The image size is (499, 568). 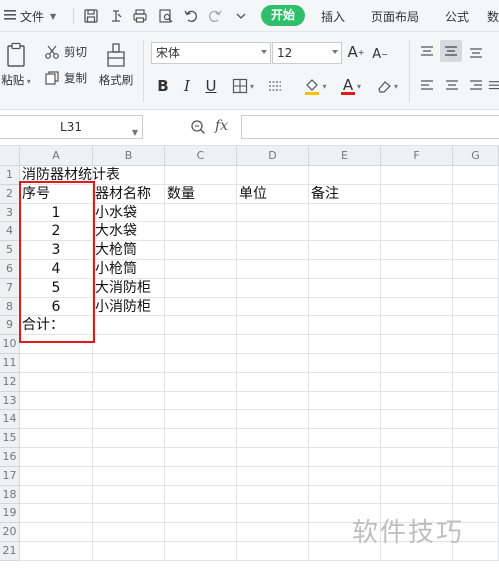 What do you see at coordinates (451, 51) in the screenshot?
I see `align-middle-button` at bounding box center [451, 51].